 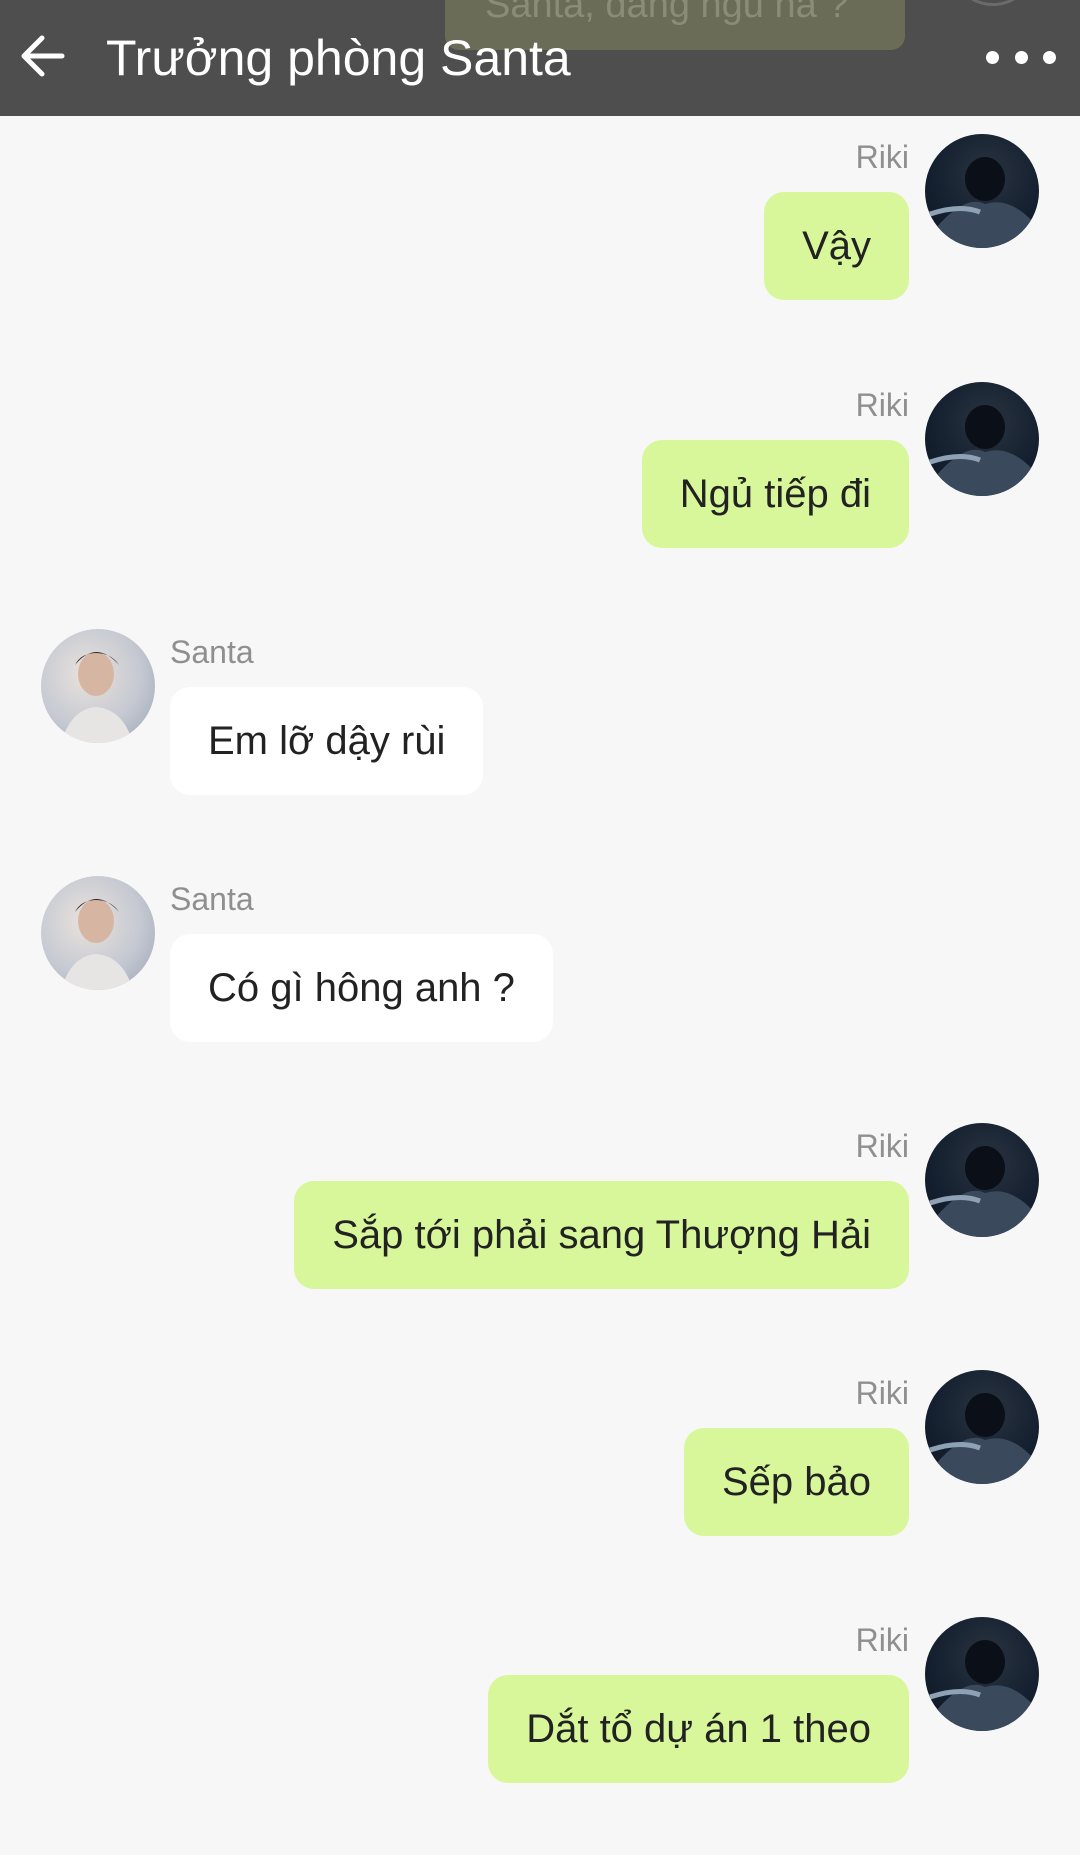 What do you see at coordinates (1021, 57) in the screenshot?
I see `more-options-button` at bounding box center [1021, 57].